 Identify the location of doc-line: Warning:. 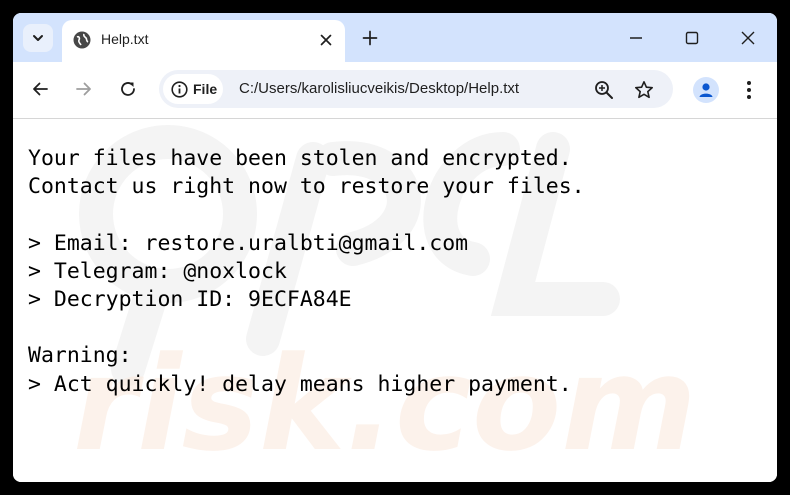
(80, 356).